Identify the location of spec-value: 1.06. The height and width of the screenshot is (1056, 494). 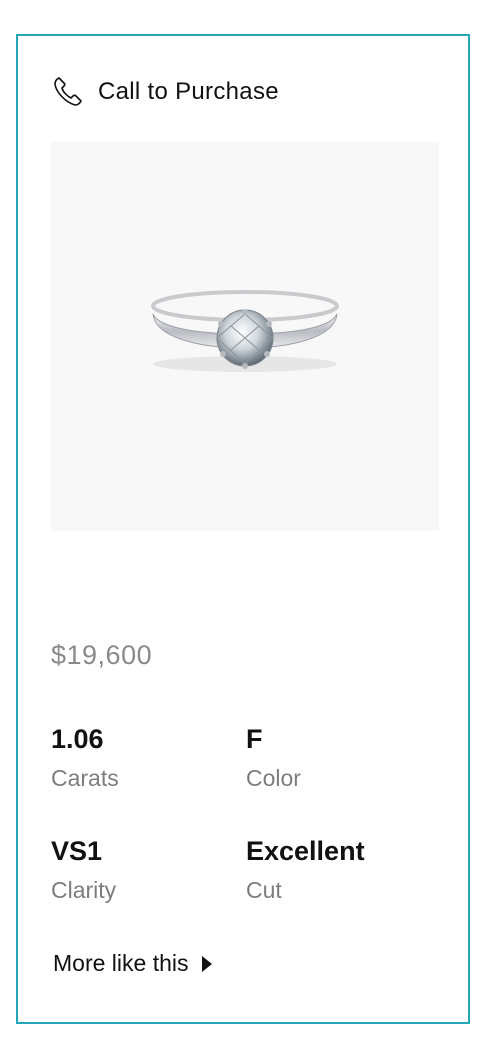
(77, 739).